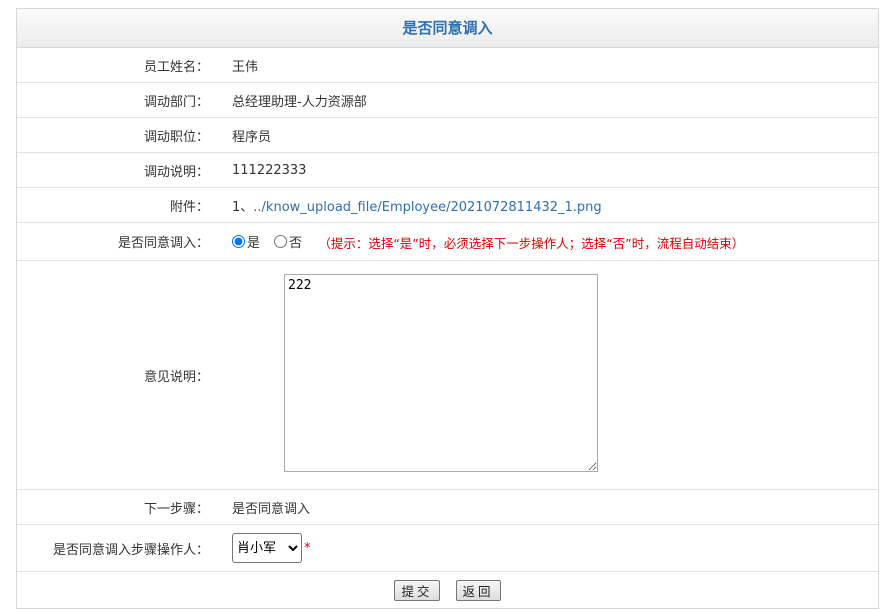  I want to click on attachment-index: 1、, so click(243, 207).